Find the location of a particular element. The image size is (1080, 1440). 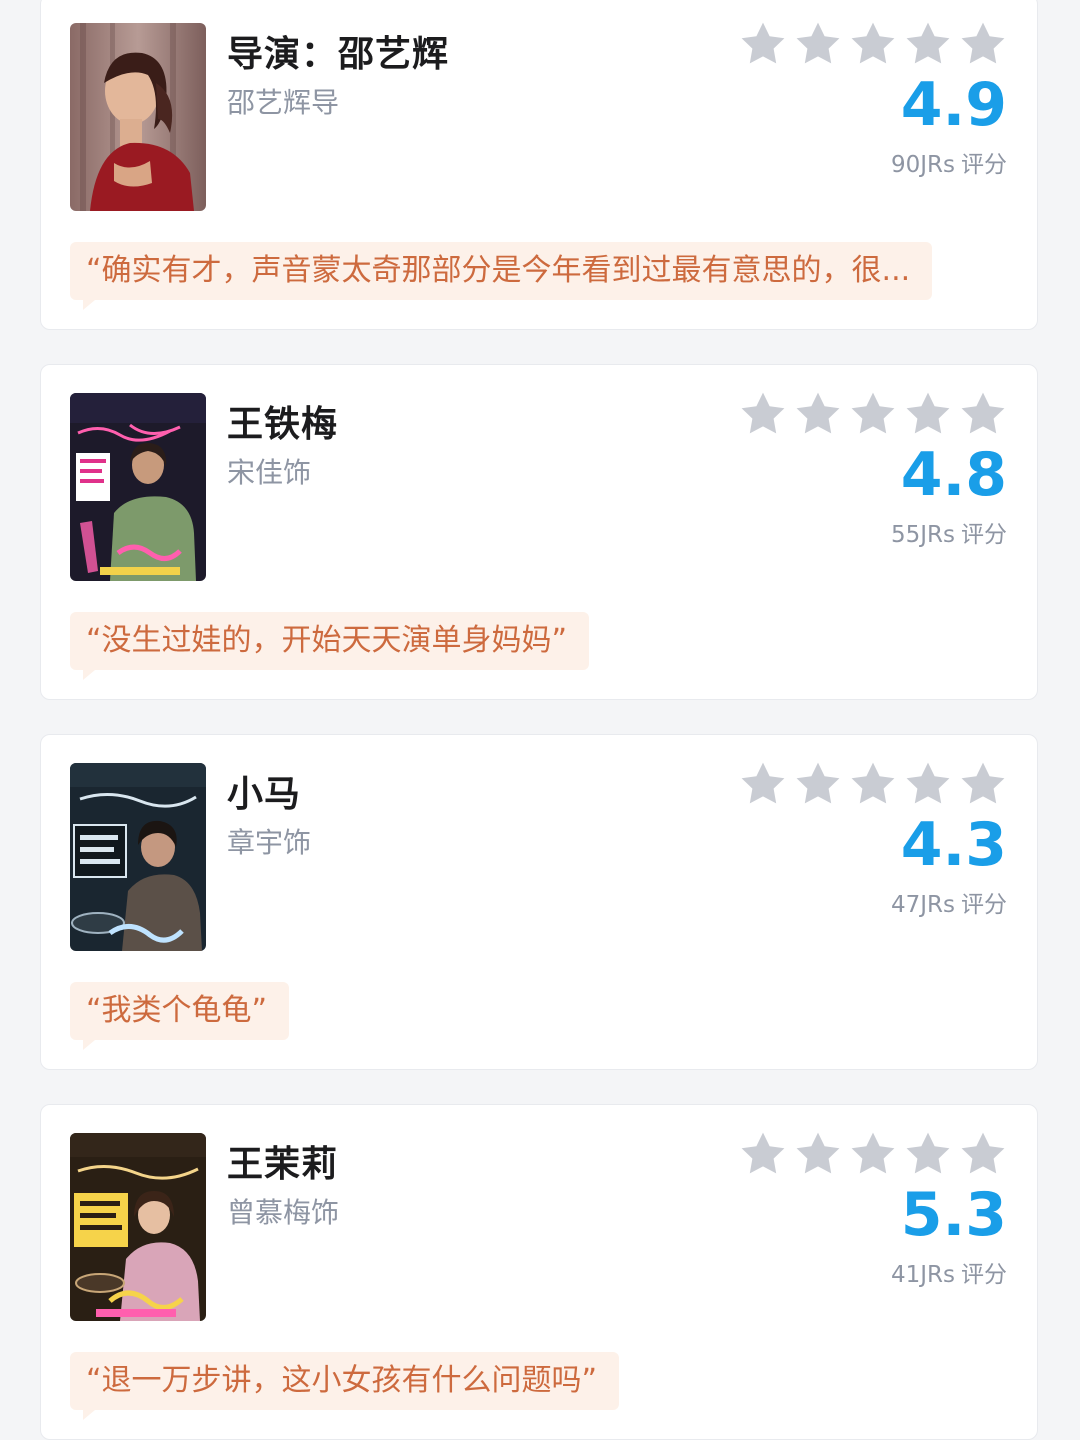

rating-count: 47JRs 评分 is located at coordinates (949, 902).